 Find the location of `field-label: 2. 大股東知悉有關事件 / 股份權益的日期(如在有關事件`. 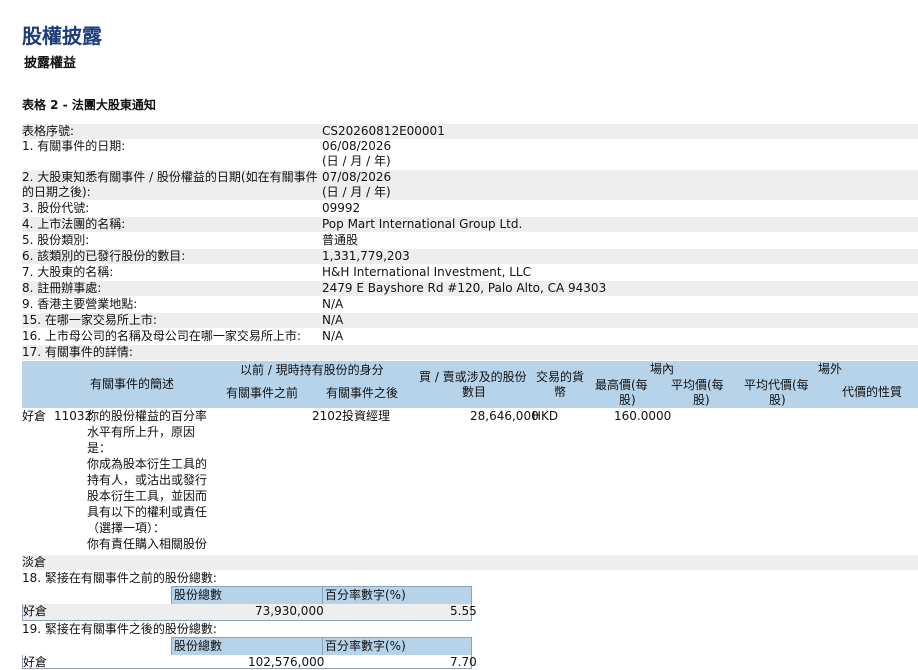

field-label: 2. 大股東知悉有關事件 / 股份權益的日期(如在有關事件 is located at coordinates (170, 177).